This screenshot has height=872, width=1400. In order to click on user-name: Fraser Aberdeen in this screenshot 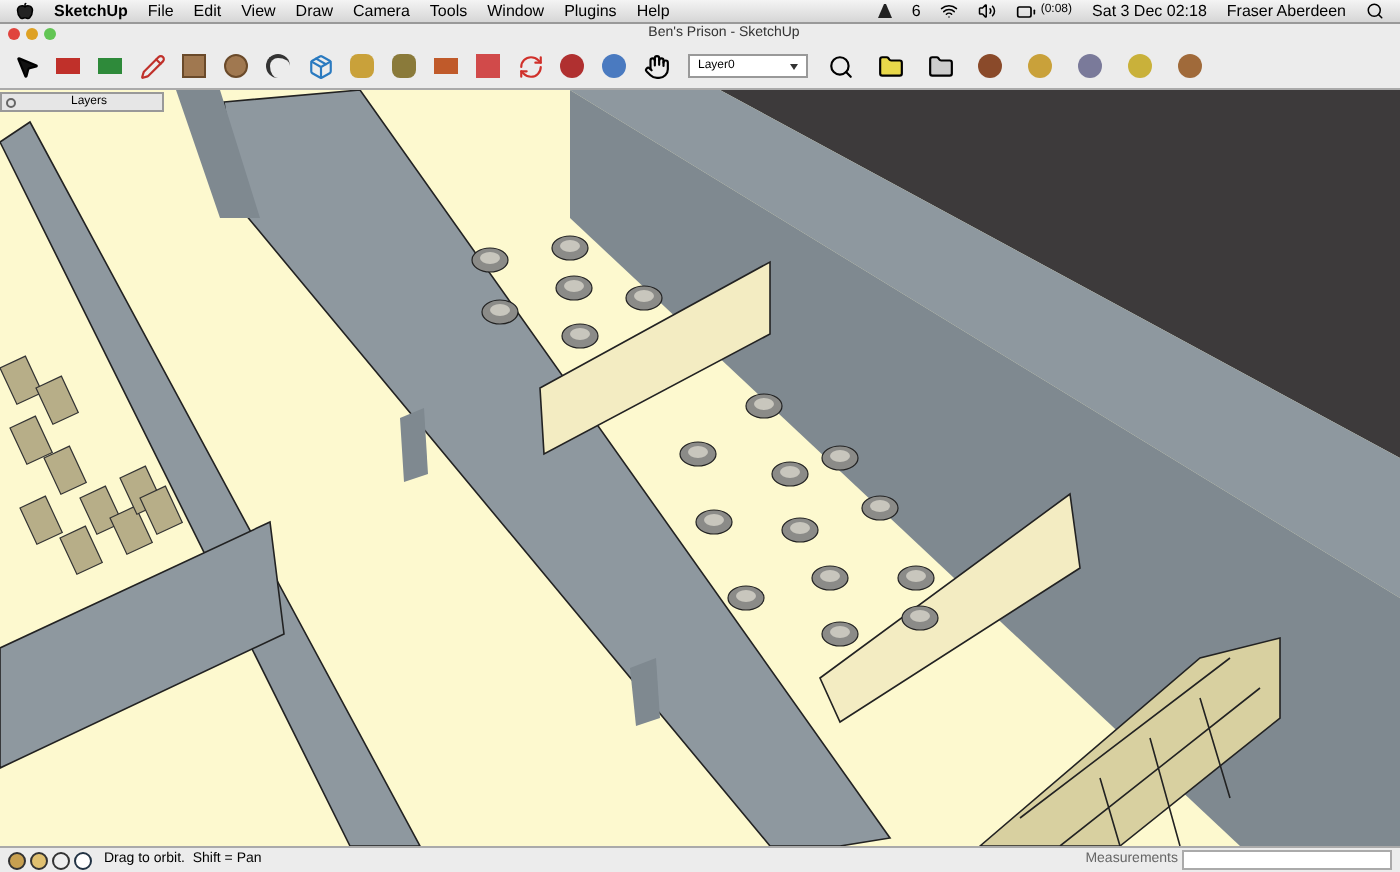, I will do `click(1286, 11)`.